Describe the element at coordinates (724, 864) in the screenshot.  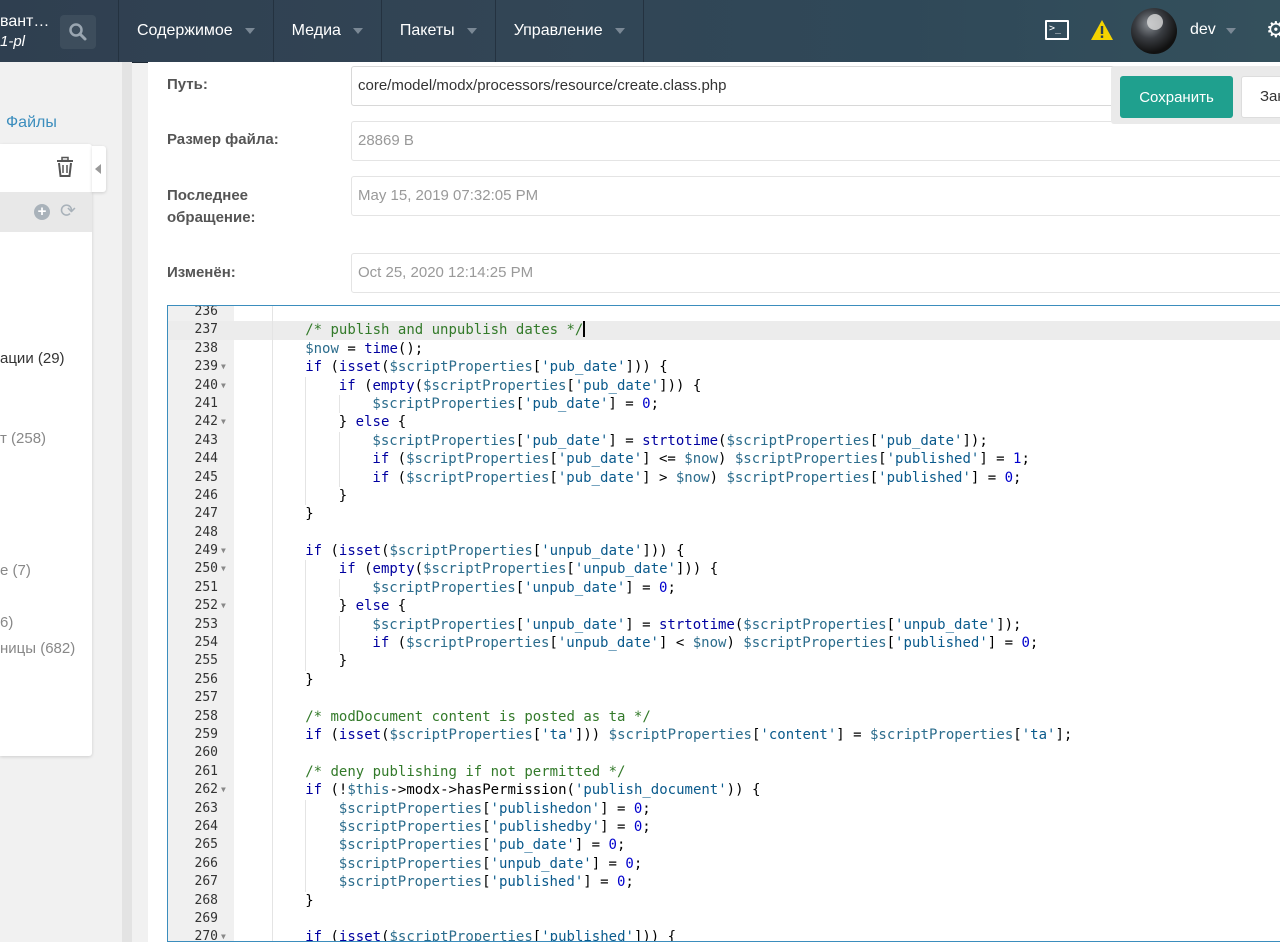
I see `code-line: 266 $scriptProperties['unpub_date'] = 0;` at that location.